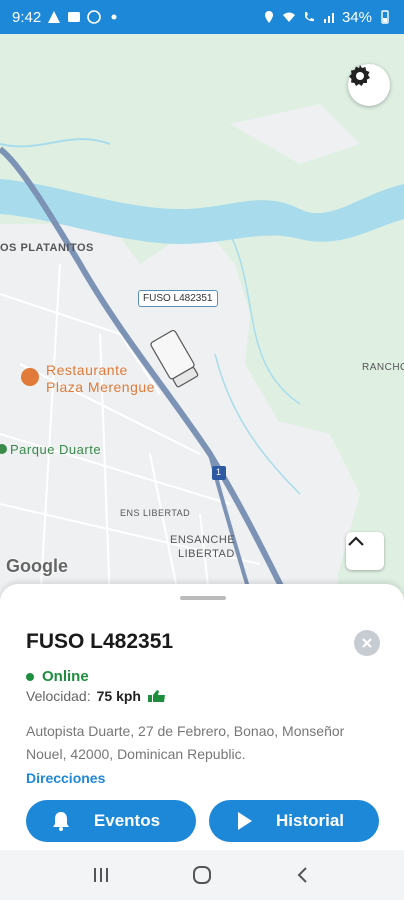 The width and height of the screenshot is (404, 900). Describe the element at coordinates (268, 17) in the screenshot. I see `location-icon` at that location.